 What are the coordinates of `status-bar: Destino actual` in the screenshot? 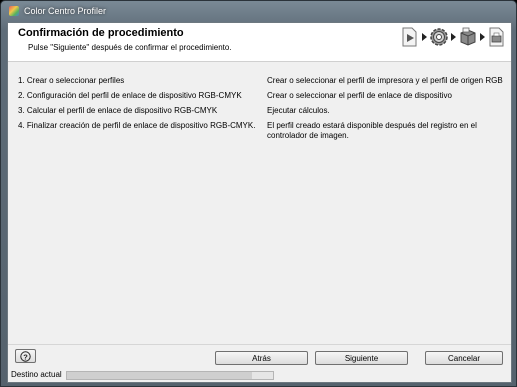 It's located at (259, 375).